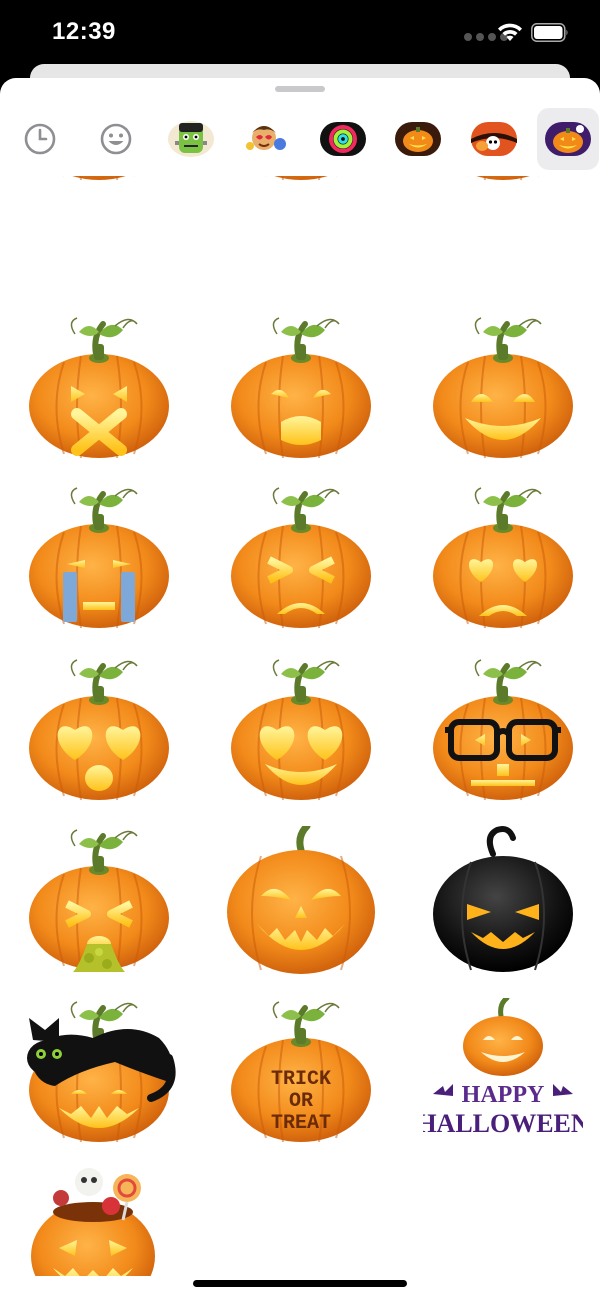 The height and width of the screenshot is (1299, 600). What do you see at coordinates (301, 389) in the screenshot?
I see `sticker-yawn-face-pumpkin` at bounding box center [301, 389].